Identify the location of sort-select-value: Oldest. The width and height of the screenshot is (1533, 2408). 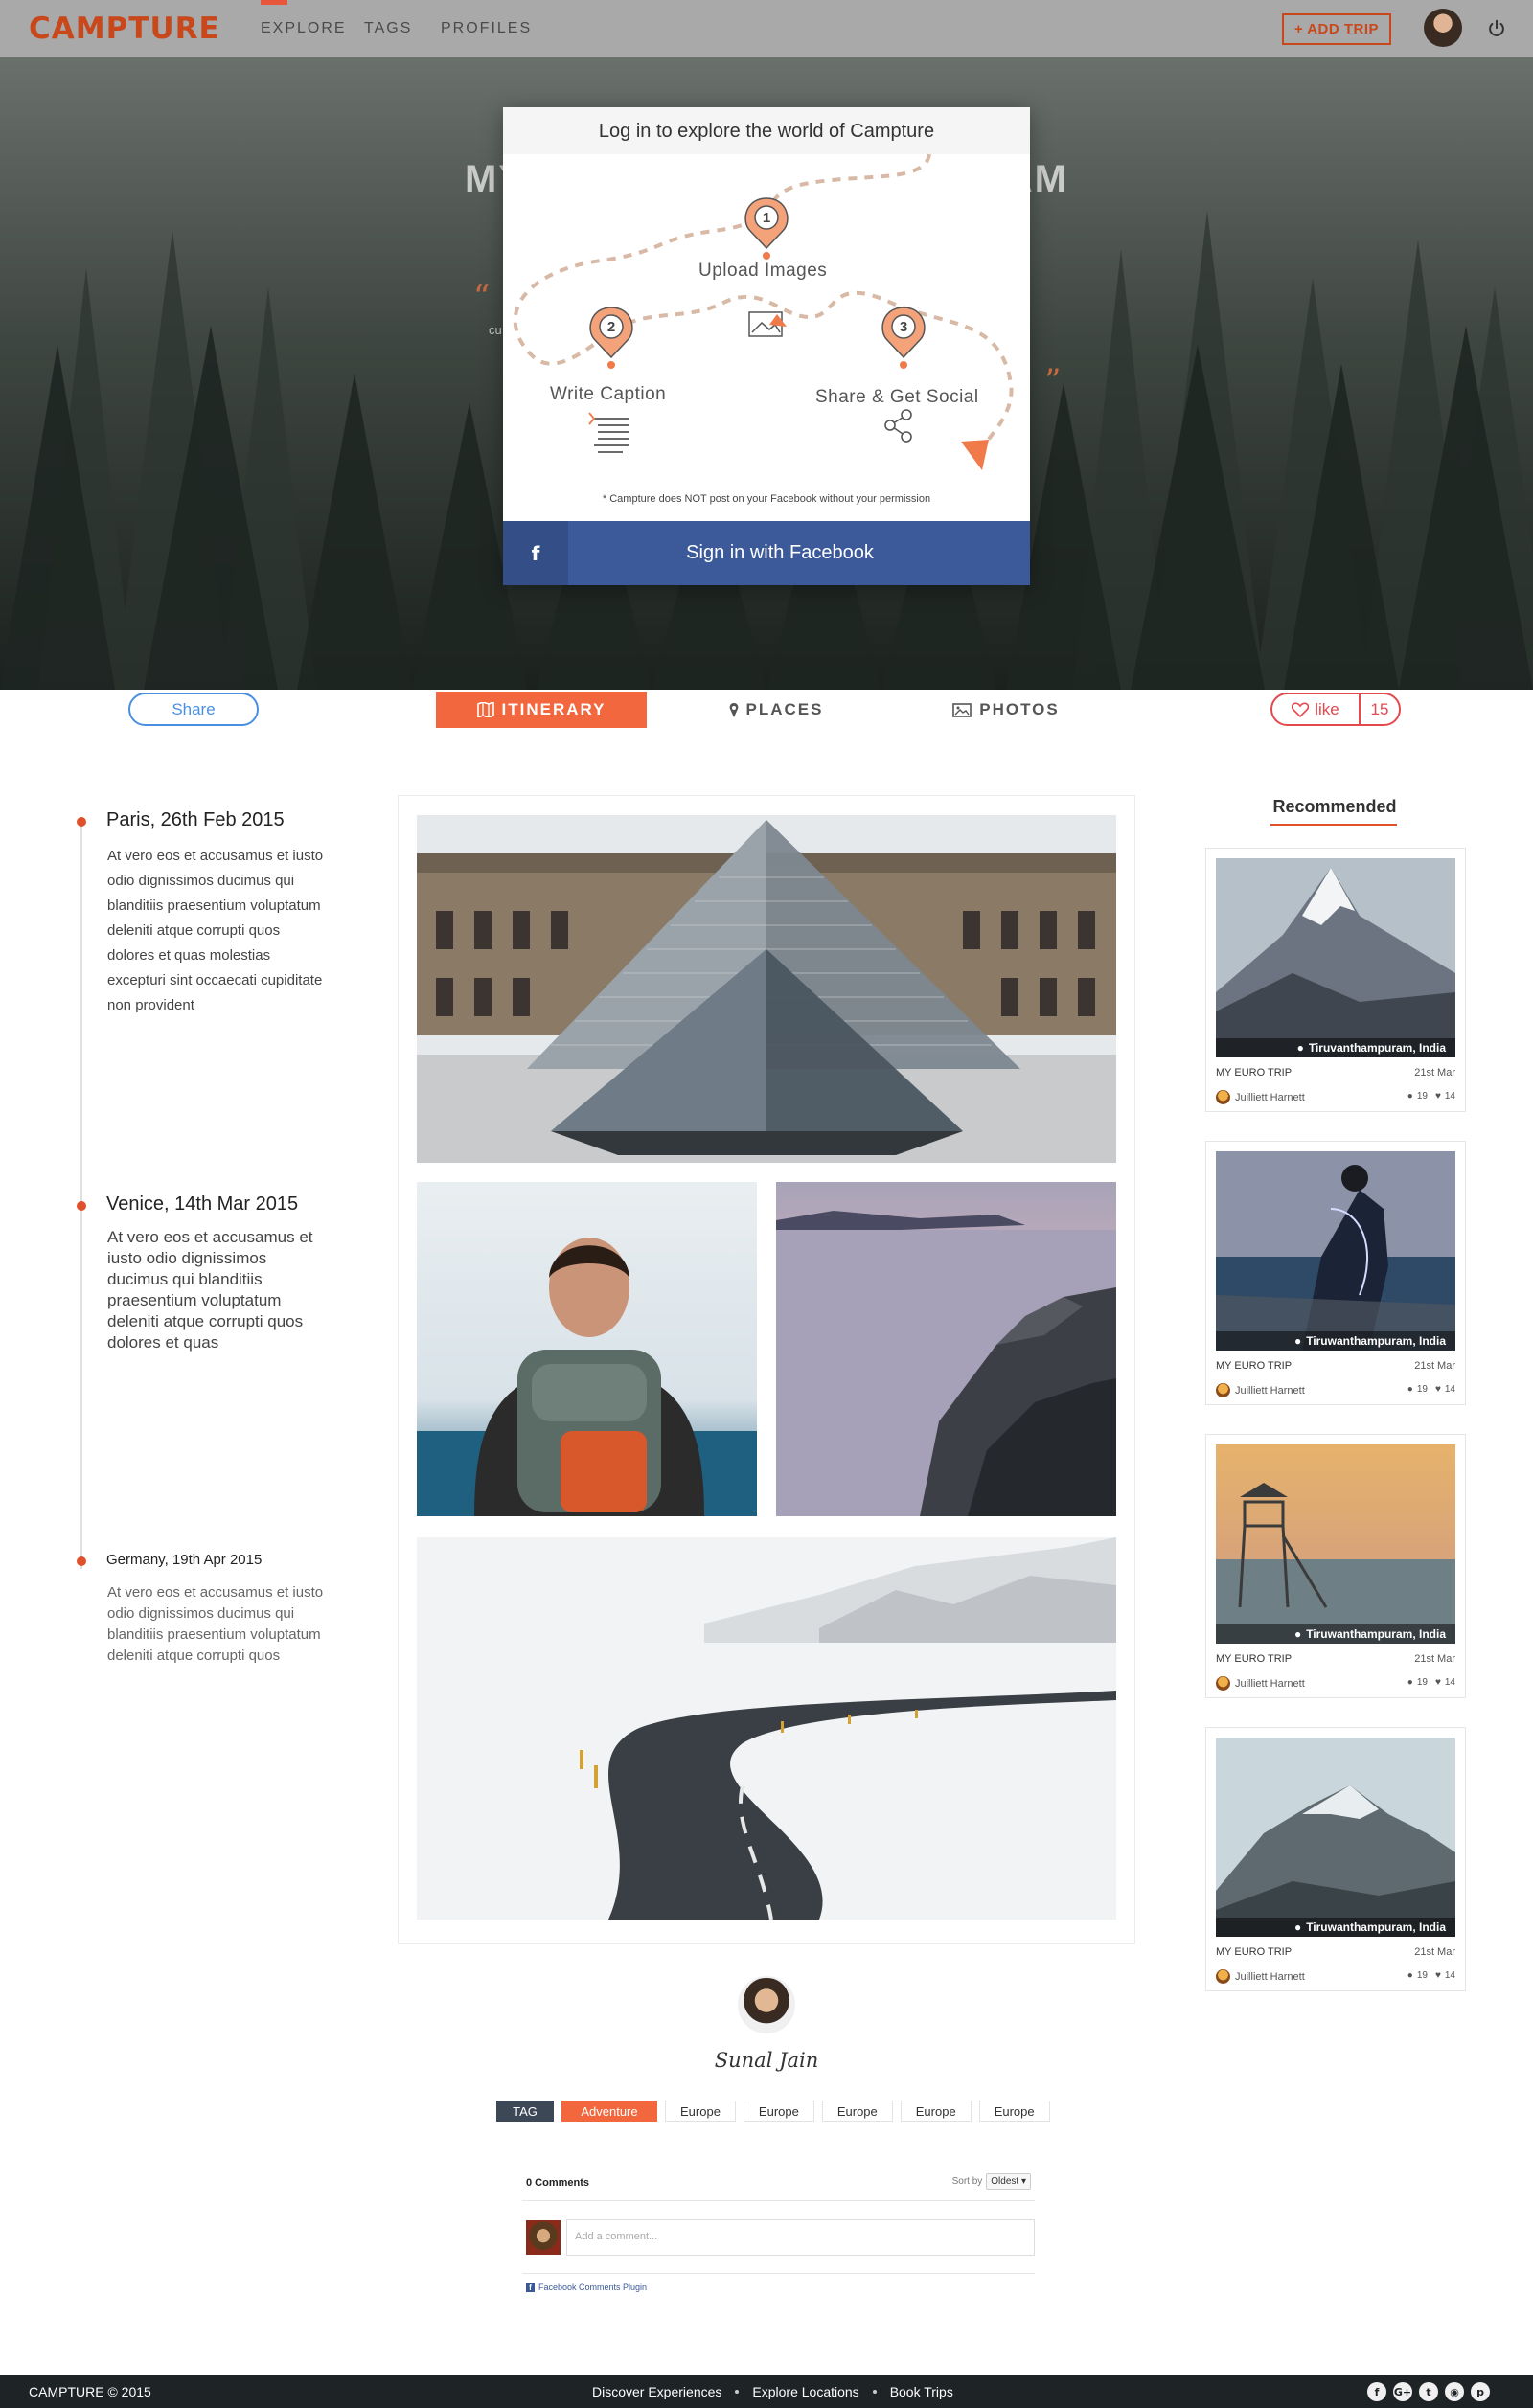
(1005, 2181).